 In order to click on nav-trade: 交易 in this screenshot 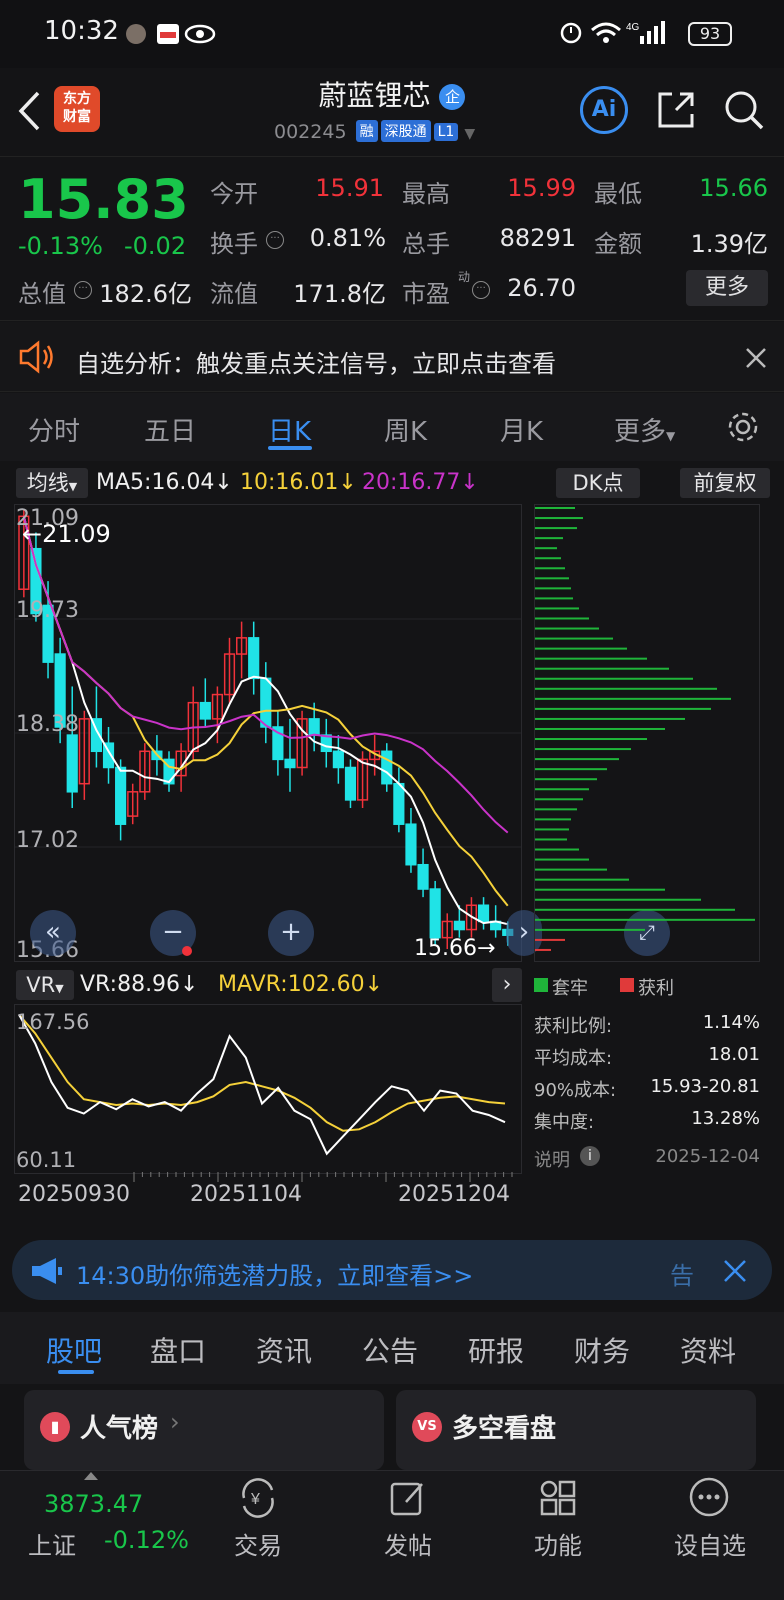, I will do `click(258, 1543)`.